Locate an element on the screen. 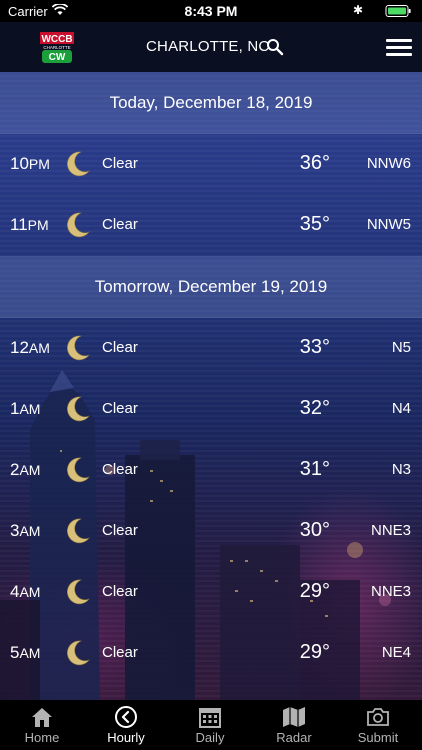  hour-label: 5AM is located at coordinates (25, 653).